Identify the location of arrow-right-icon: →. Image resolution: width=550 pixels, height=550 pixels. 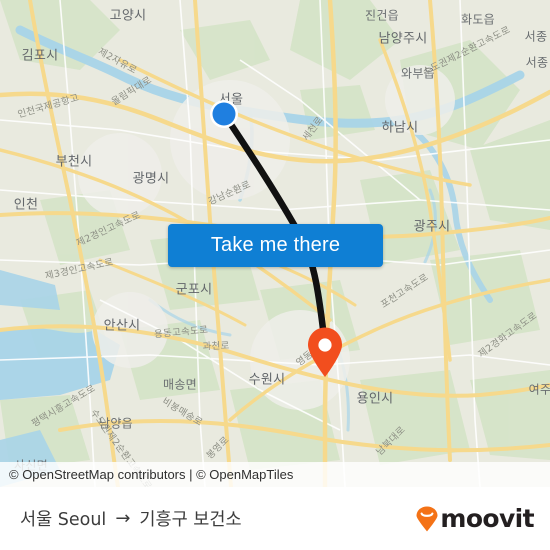
(123, 518).